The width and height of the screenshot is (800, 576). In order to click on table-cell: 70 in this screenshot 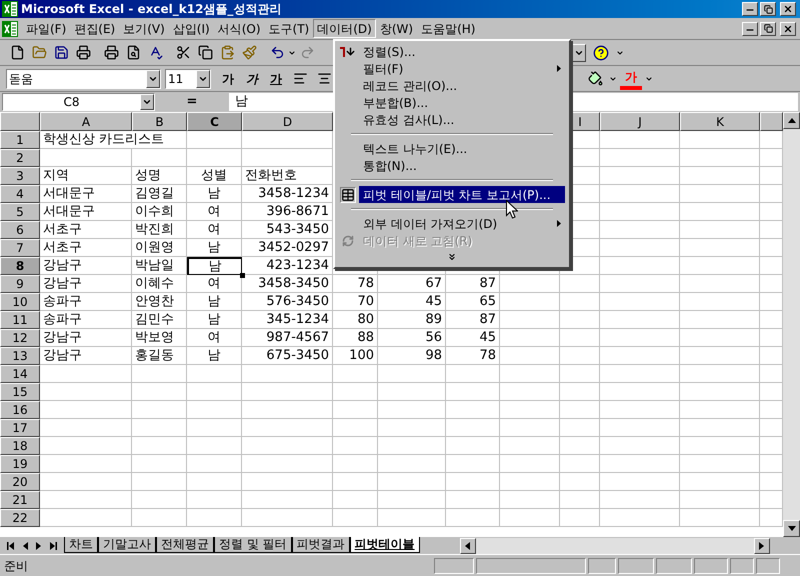, I will do `click(355, 302)`.